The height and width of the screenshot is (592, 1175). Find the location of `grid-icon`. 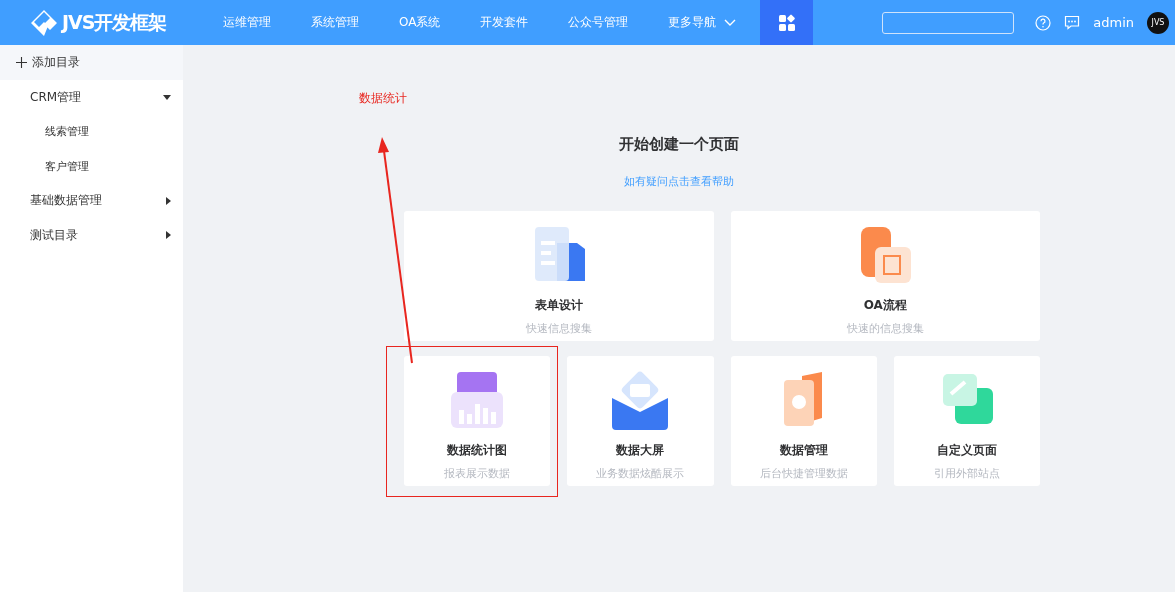

grid-icon is located at coordinates (786, 22).